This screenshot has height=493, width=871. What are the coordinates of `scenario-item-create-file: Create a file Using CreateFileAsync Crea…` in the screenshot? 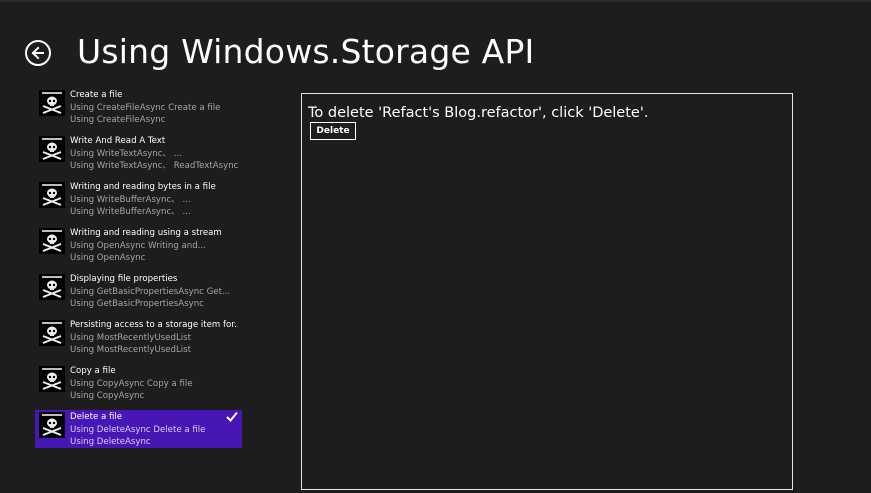 It's located at (138, 107).